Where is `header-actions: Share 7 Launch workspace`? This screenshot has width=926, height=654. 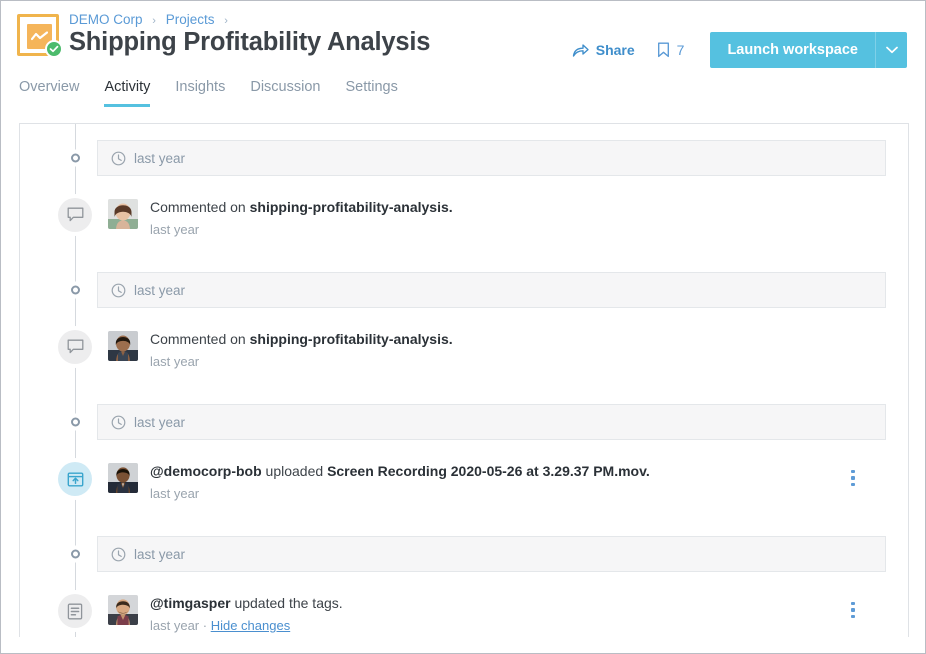
header-actions: Share 7 Launch workspace is located at coordinates (739, 50).